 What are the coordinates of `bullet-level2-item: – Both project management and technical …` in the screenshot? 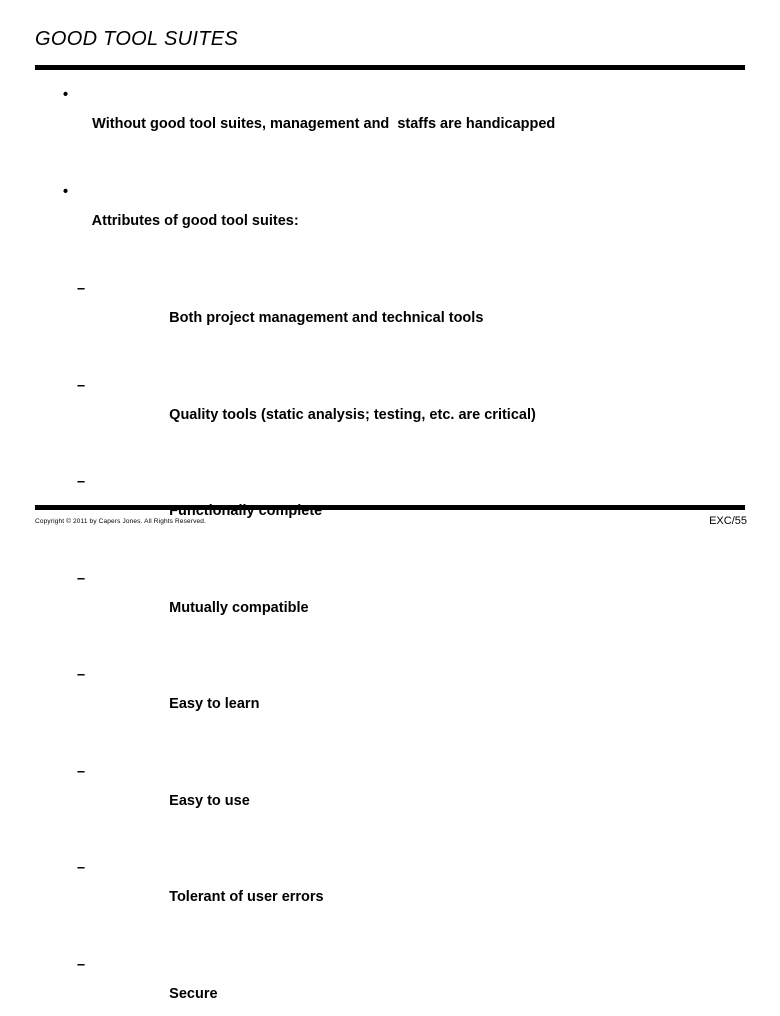 It's located at (390, 311).